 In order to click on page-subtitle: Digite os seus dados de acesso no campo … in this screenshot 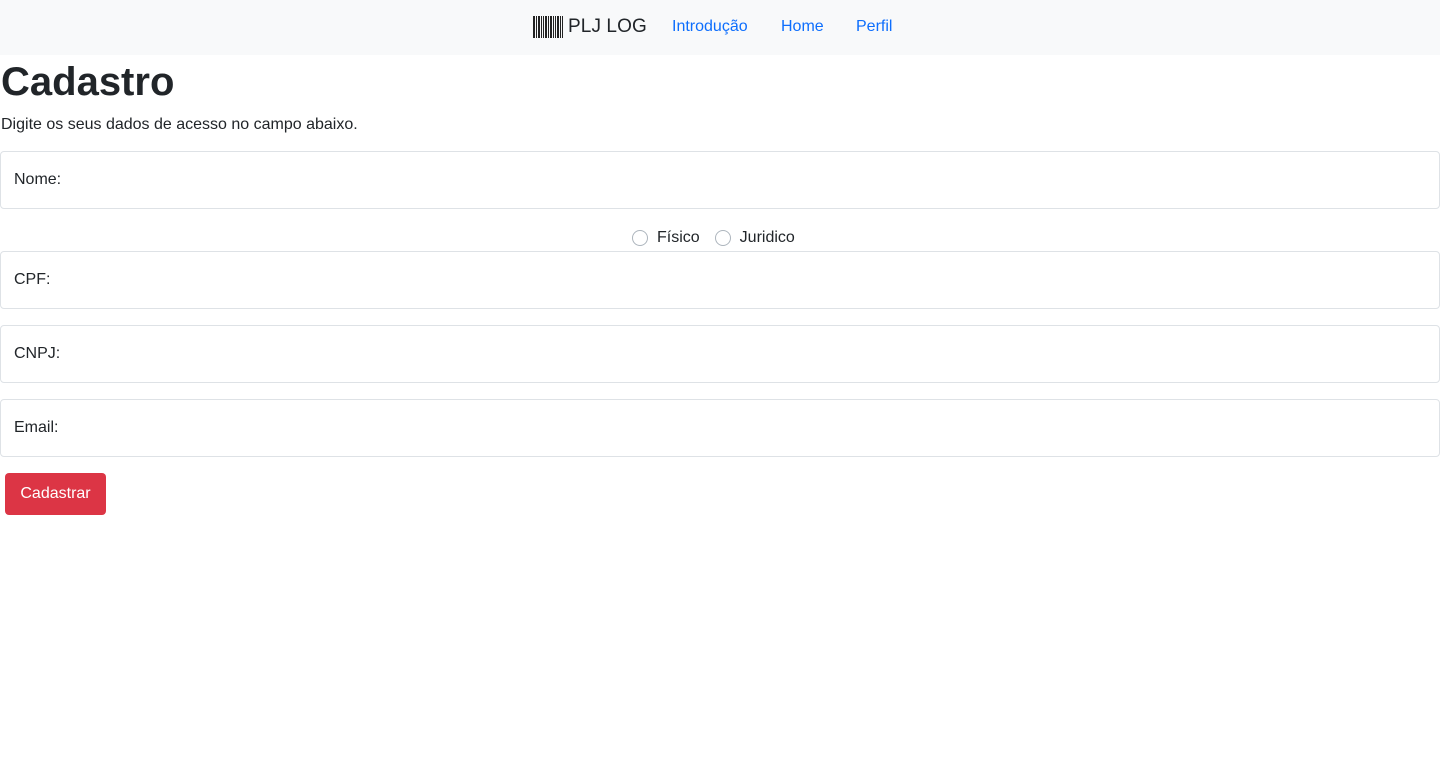, I will do `click(179, 124)`.